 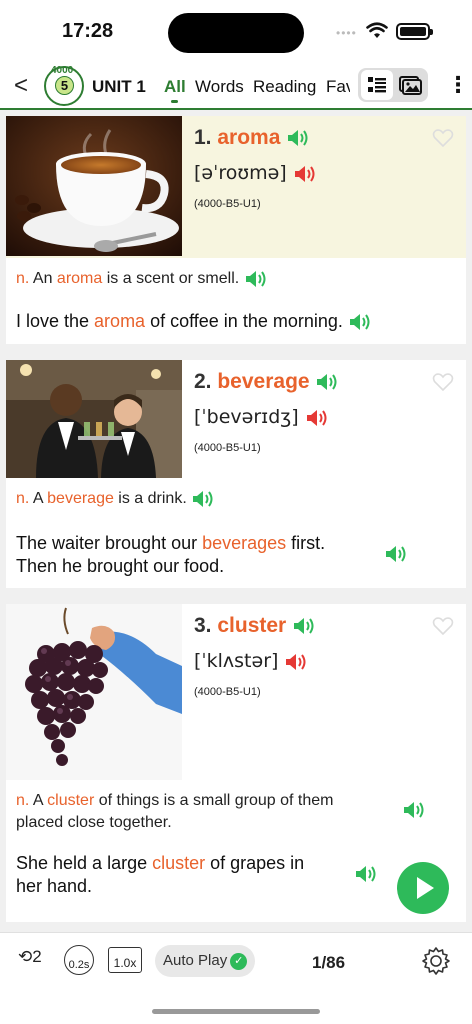 What do you see at coordinates (203, 137) in the screenshot?
I see `word-number: 1.` at bounding box center [203, 137].